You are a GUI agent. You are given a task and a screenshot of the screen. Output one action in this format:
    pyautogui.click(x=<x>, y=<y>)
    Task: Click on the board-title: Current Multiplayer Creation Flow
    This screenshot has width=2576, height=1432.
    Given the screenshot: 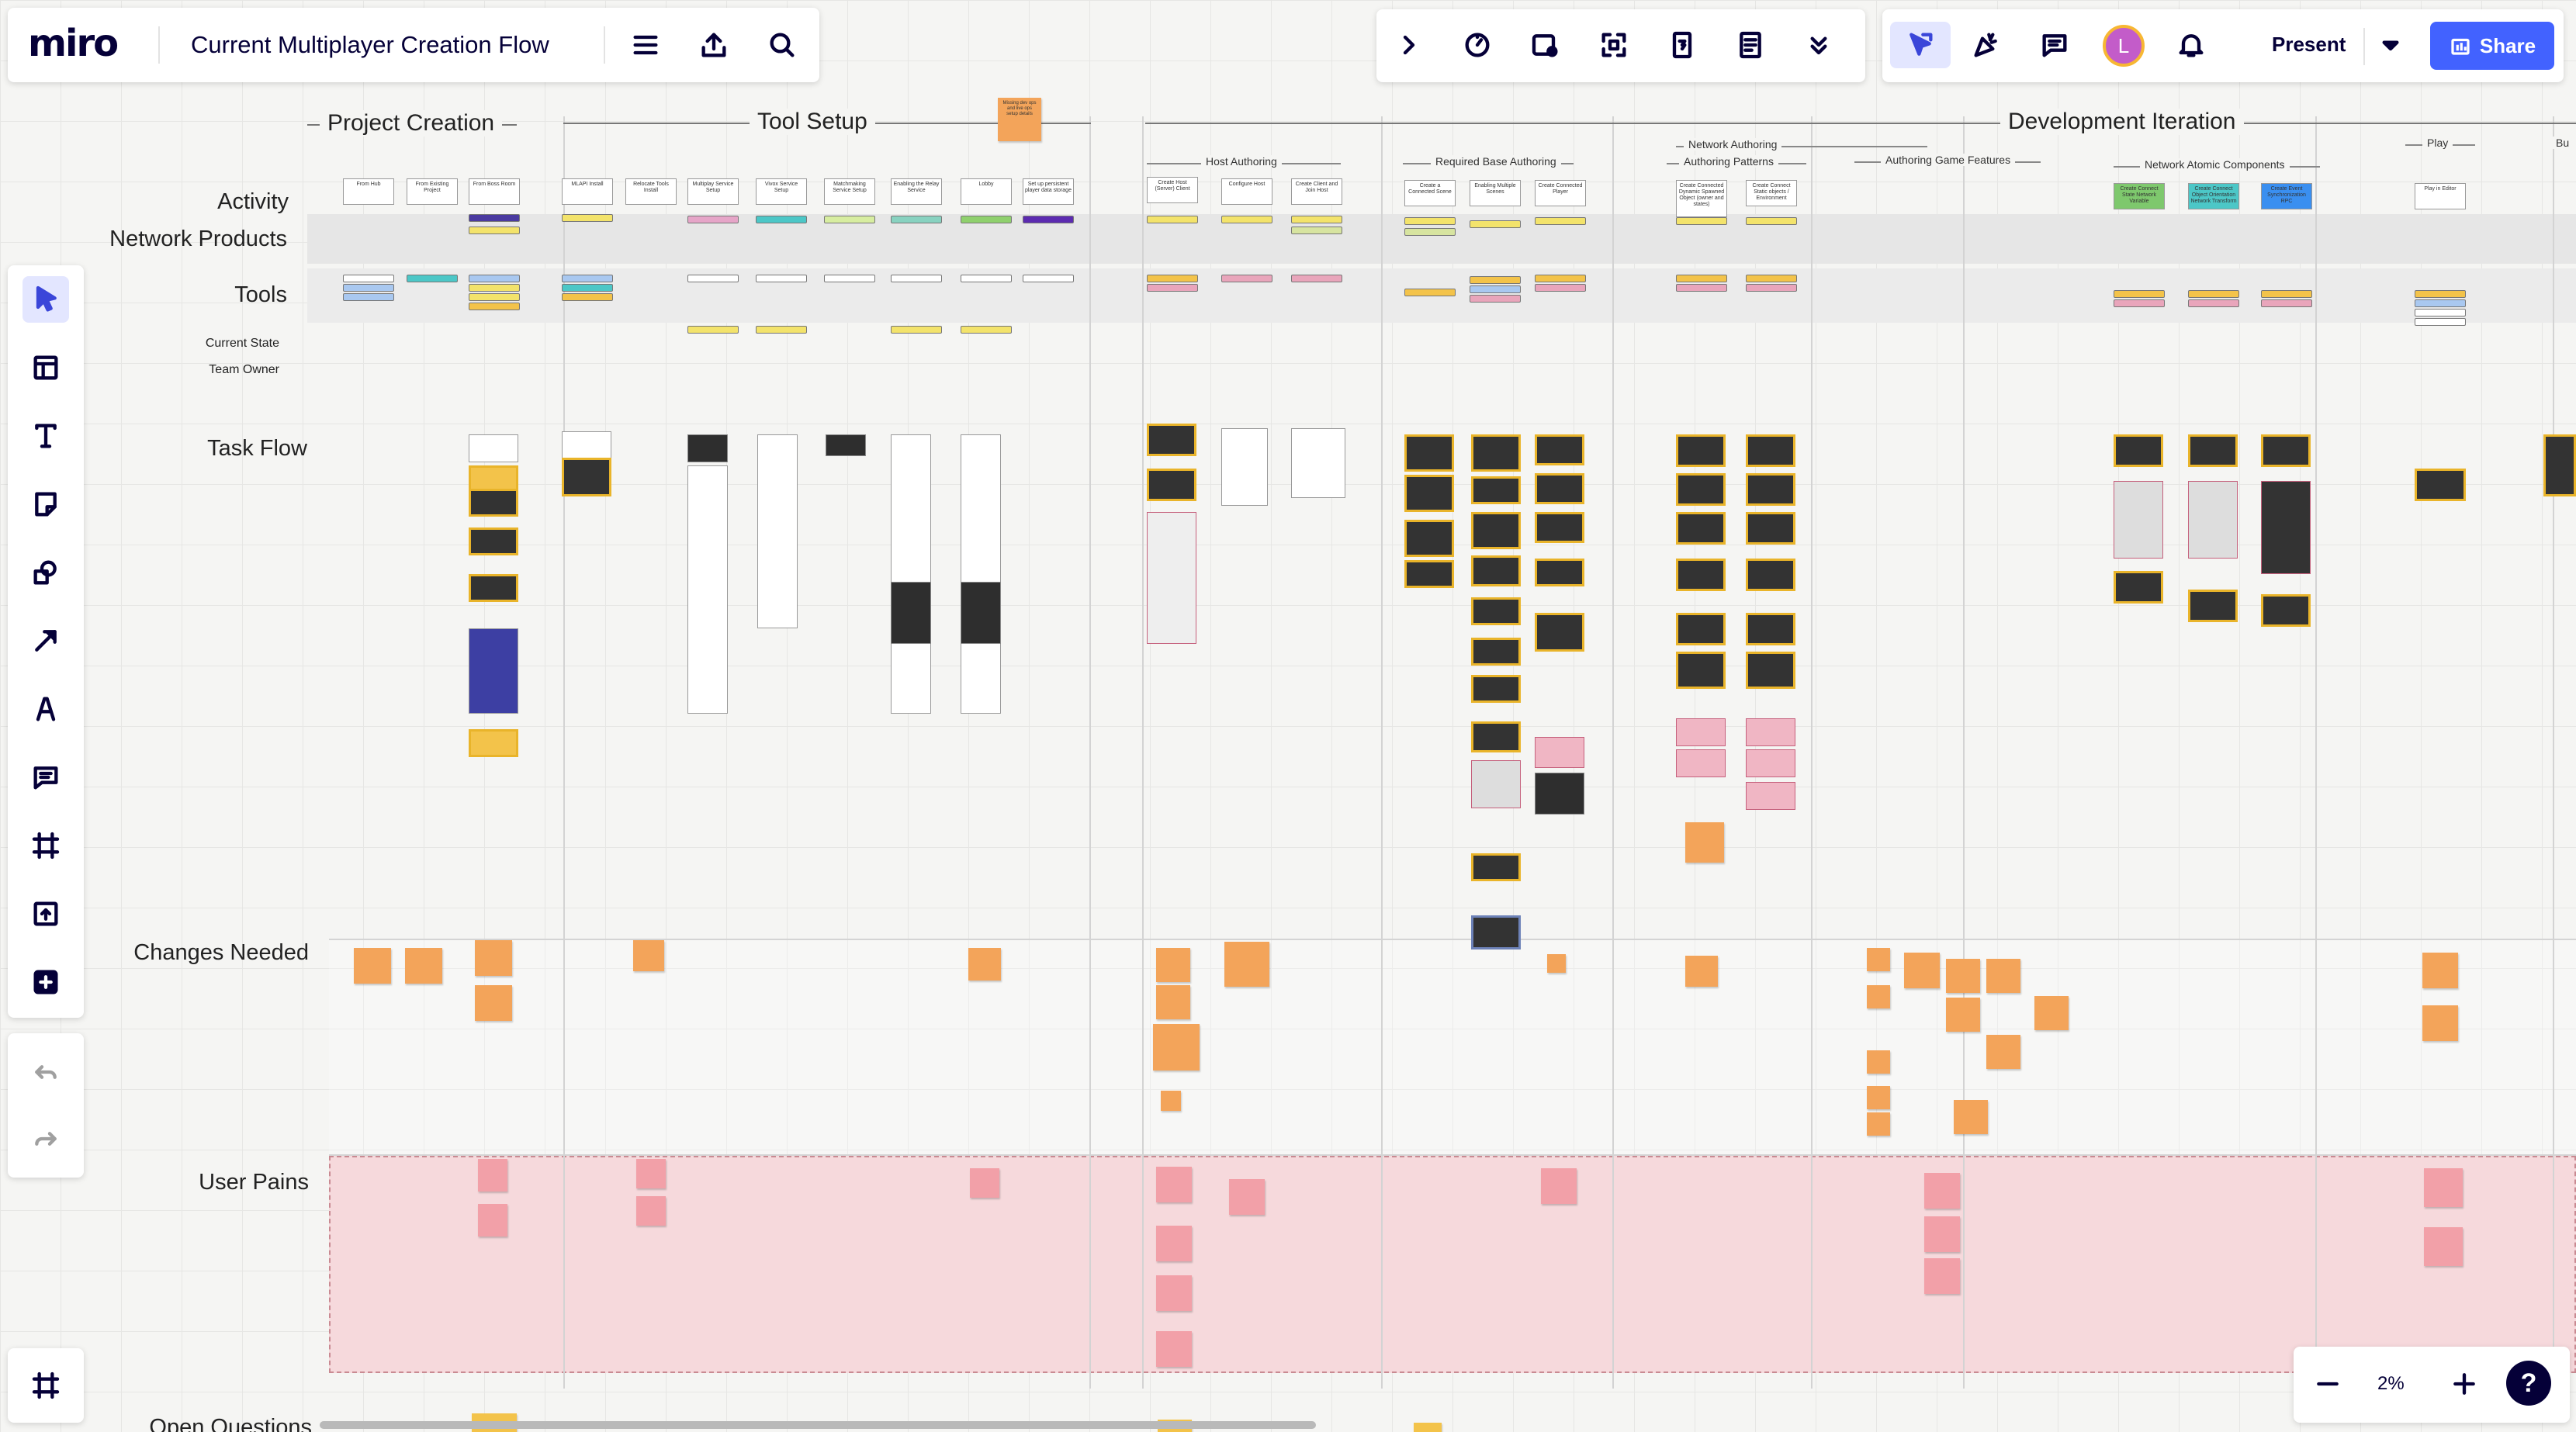 What is the action you would take?
    pyautogui.click(x=370, y=45)
    